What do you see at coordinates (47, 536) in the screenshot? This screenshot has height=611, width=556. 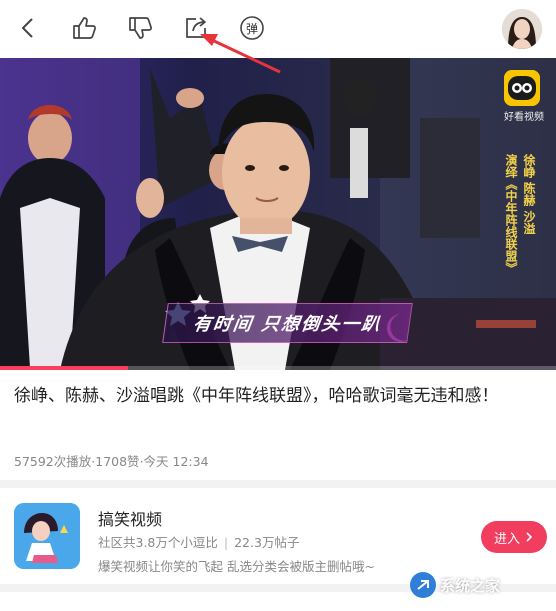 I see `channel-thumbnail` at bounding box center [47, 536].